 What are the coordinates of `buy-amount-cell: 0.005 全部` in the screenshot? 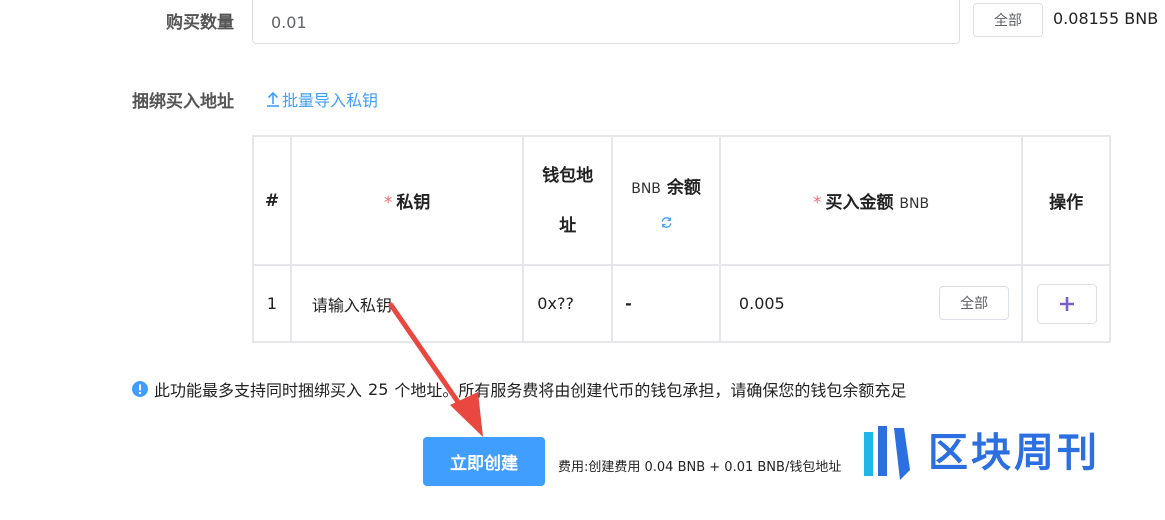 It's located at (871, 303).